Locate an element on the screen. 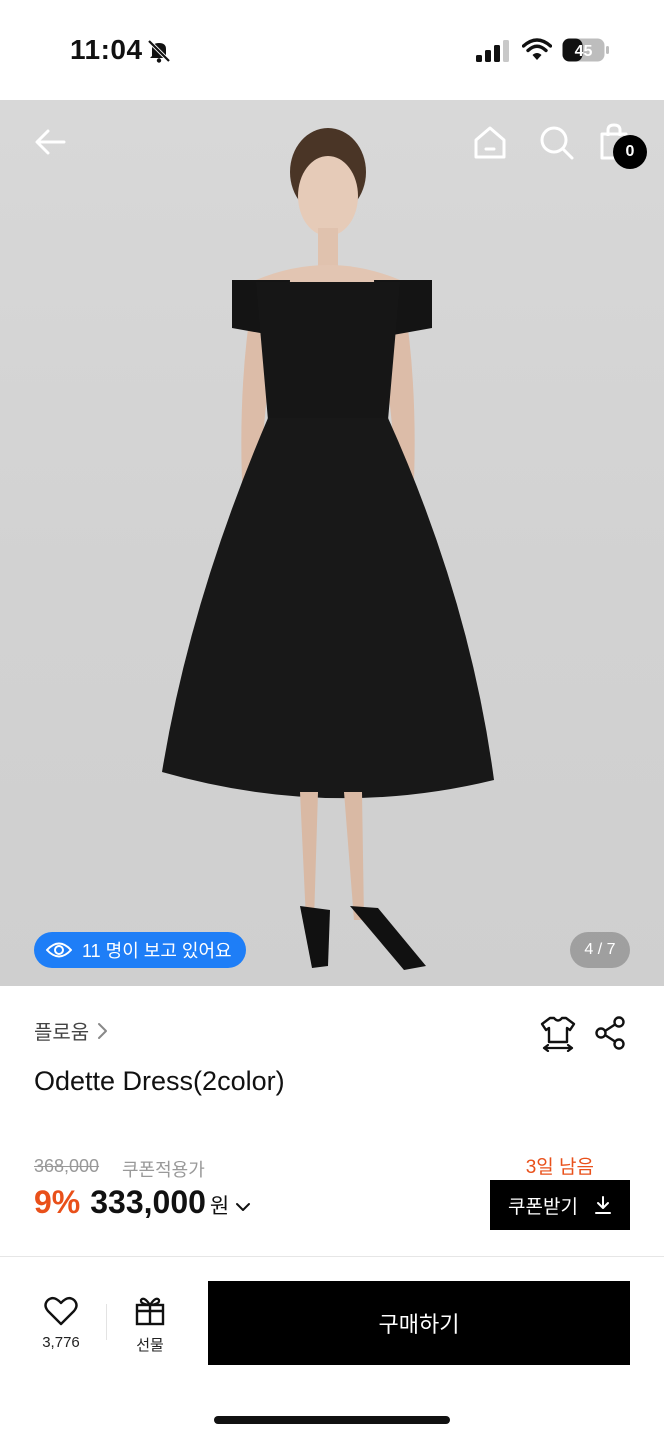  home-icon is located at coordinates (490, 142).